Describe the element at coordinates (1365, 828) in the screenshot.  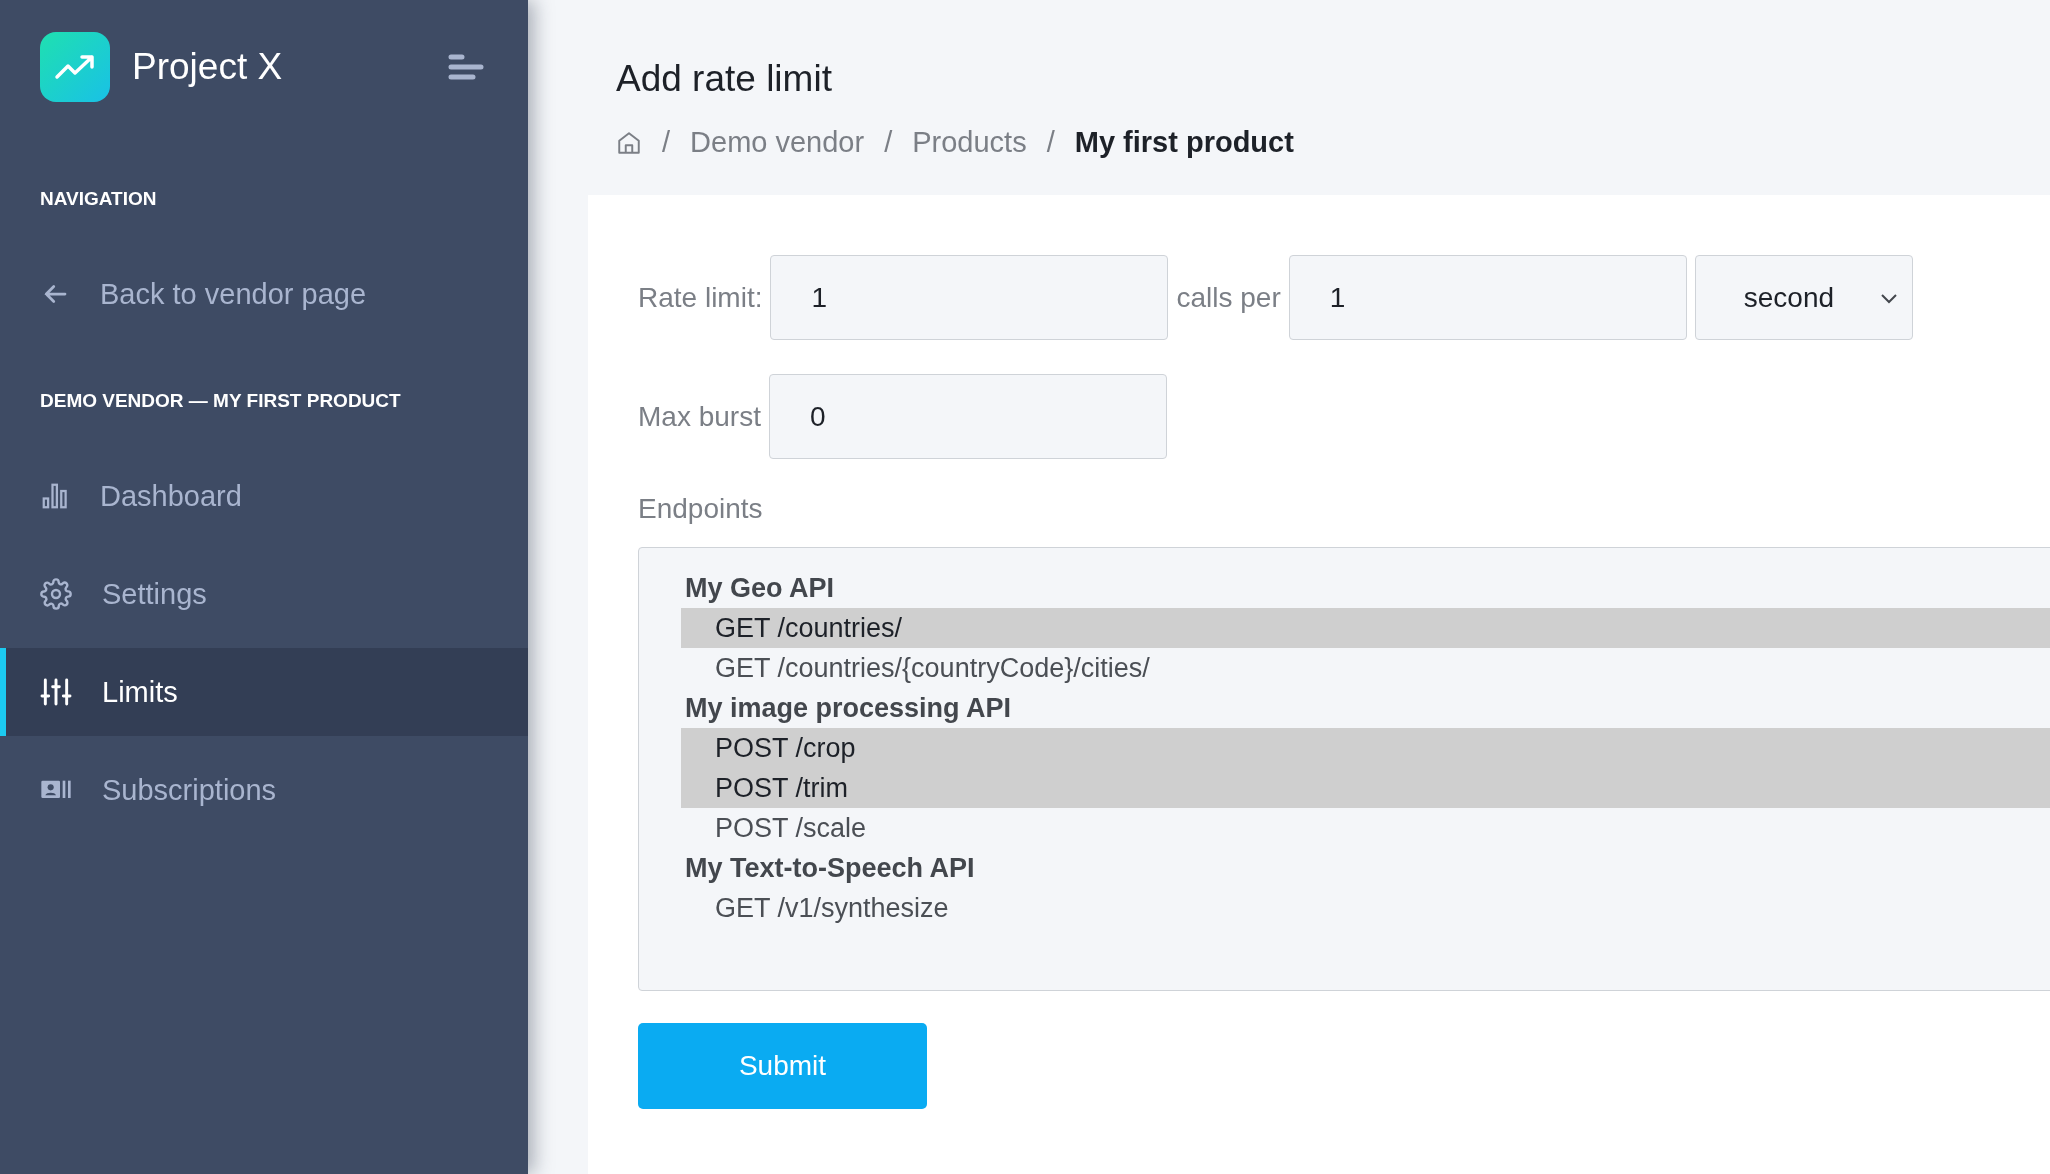
I see `endpoint-option: POST /scale` at that location.